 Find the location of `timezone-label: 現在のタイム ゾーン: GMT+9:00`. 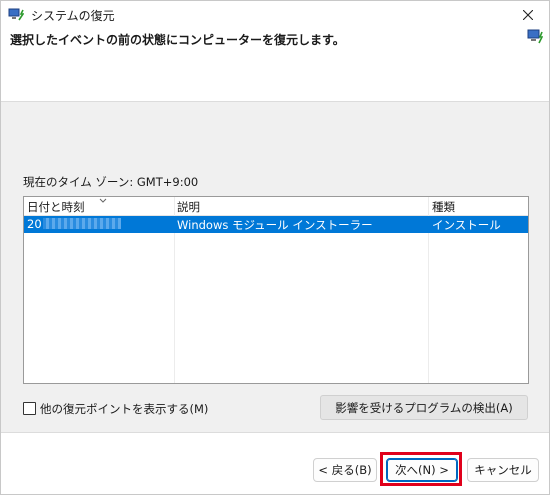

timezone-label: 現在のタイム ゾーン: GMT+9:00 is located at coordinates (111, 182).